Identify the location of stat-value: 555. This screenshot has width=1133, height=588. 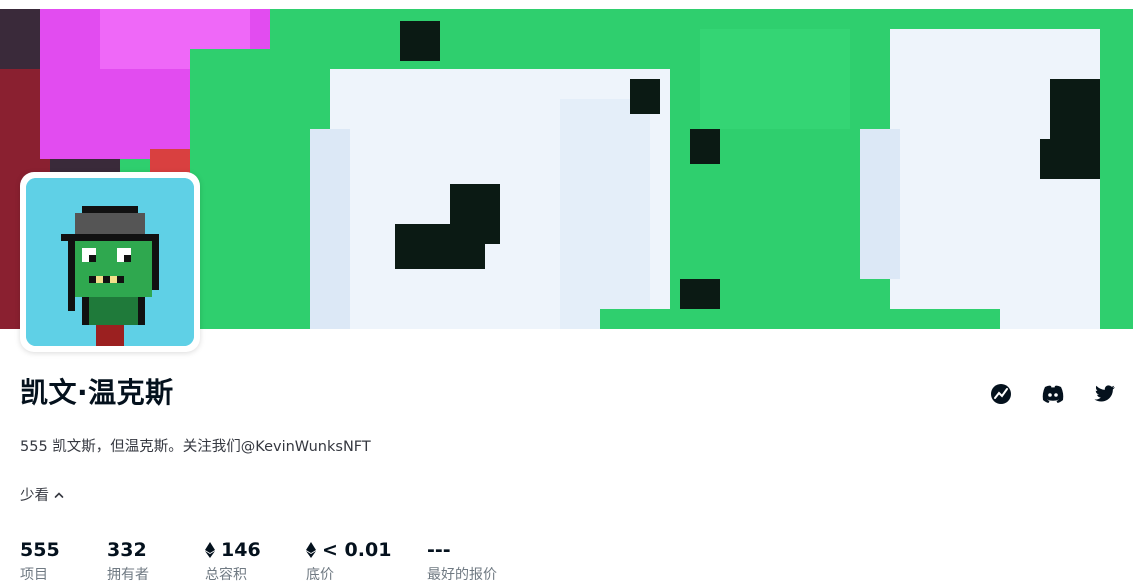
(40, 550).